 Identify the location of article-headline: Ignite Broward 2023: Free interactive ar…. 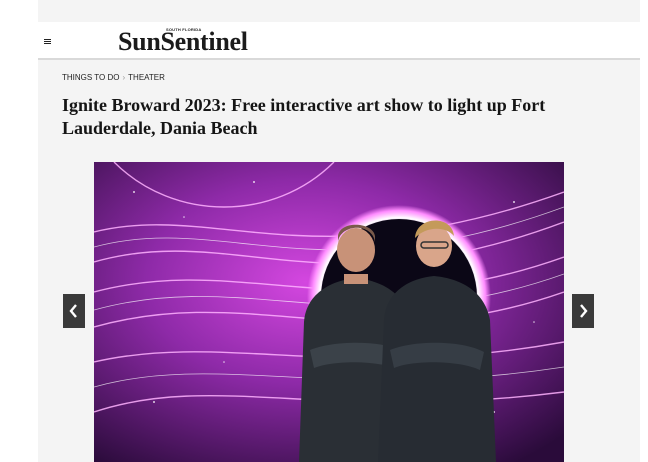
(304, 116).